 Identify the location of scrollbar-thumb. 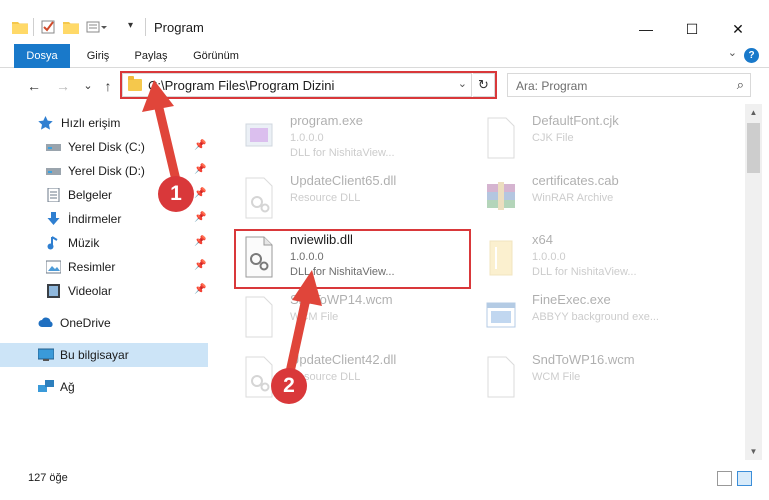
(753, 148).